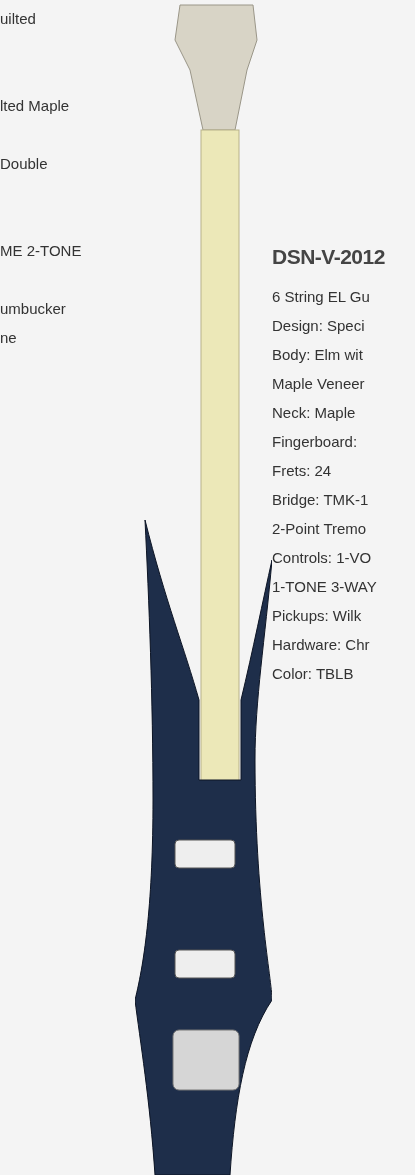  Describe the element at coordinates (302, 471) in the screenshot. I see `spec-text: Frets: 24` at that location.